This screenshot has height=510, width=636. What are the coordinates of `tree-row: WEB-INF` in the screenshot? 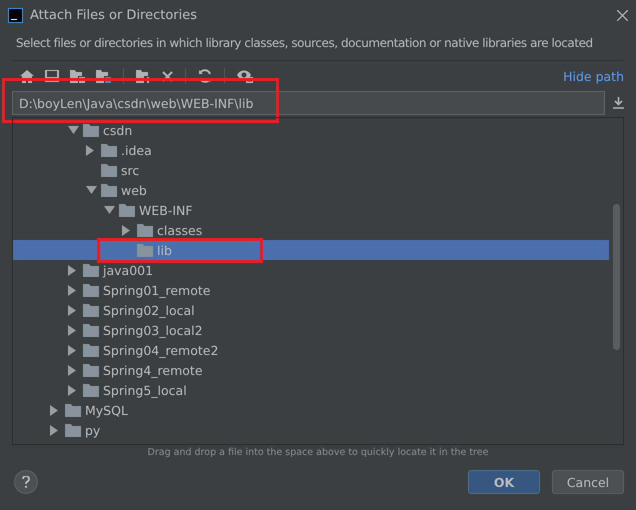 It's located at (311, 210).